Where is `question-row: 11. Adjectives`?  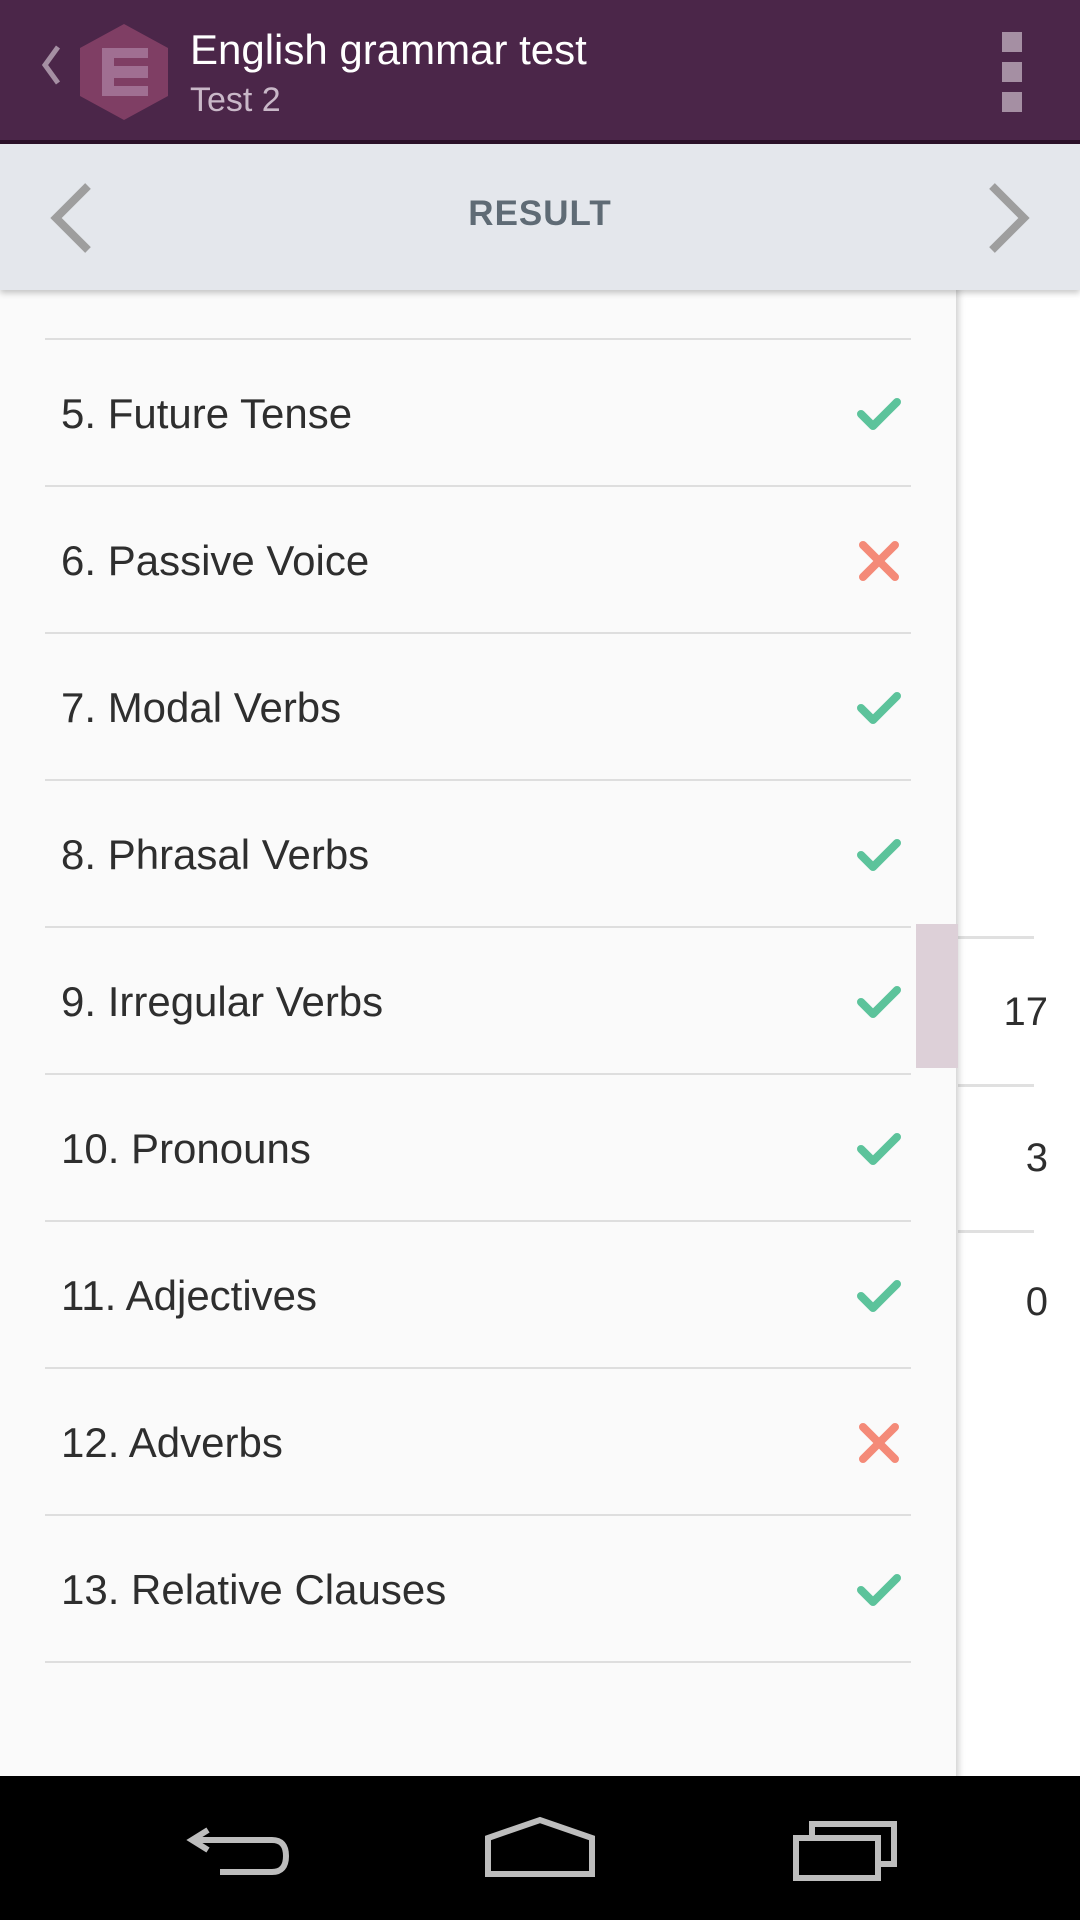
question-row: 11. Adjectives is located at coordinates (478, 1295).